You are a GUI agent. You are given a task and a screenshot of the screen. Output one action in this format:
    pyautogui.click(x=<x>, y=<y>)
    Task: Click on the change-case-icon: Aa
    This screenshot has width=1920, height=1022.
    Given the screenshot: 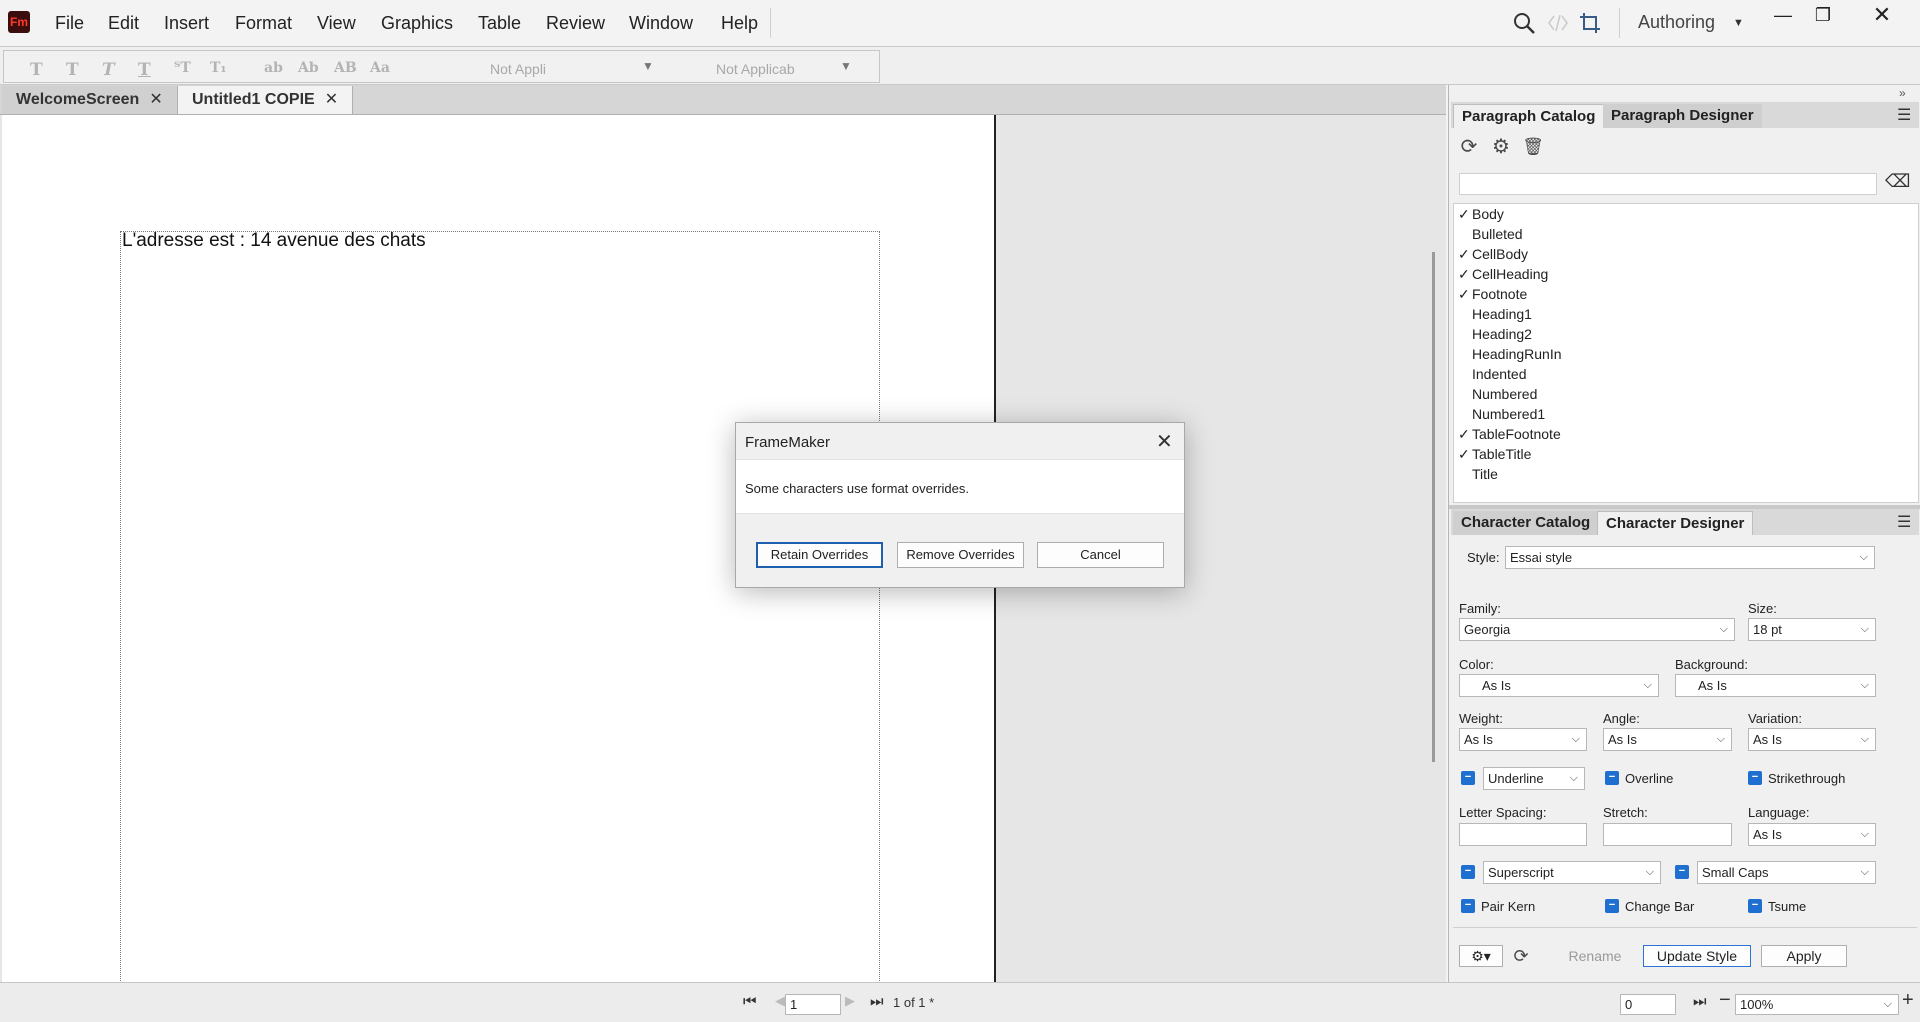 What is the action you would take?
    pyautogui.click(x=380, y=68)
    